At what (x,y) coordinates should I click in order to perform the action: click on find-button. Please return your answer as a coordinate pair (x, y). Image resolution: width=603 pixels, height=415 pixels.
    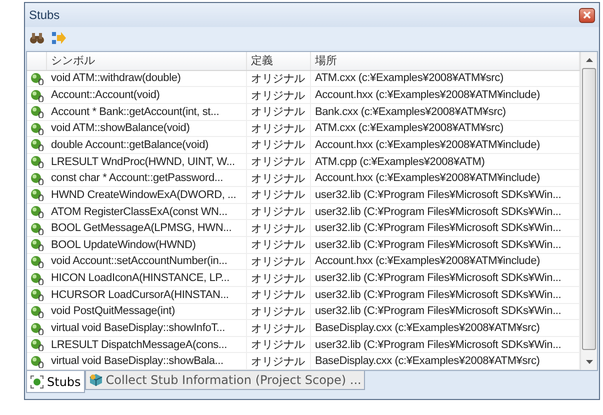
    Looking at the image, I should click on (37, 38).